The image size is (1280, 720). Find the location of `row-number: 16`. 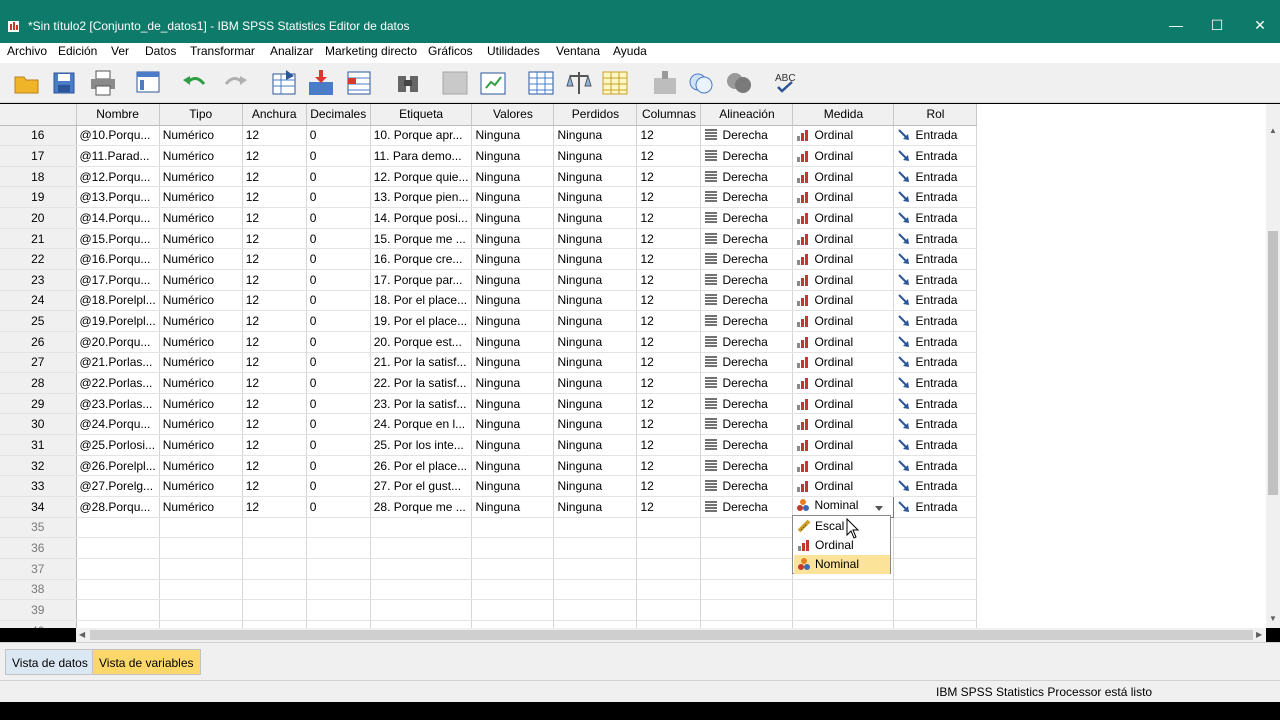

row-number: 16 is located at coordinates (38, 136).